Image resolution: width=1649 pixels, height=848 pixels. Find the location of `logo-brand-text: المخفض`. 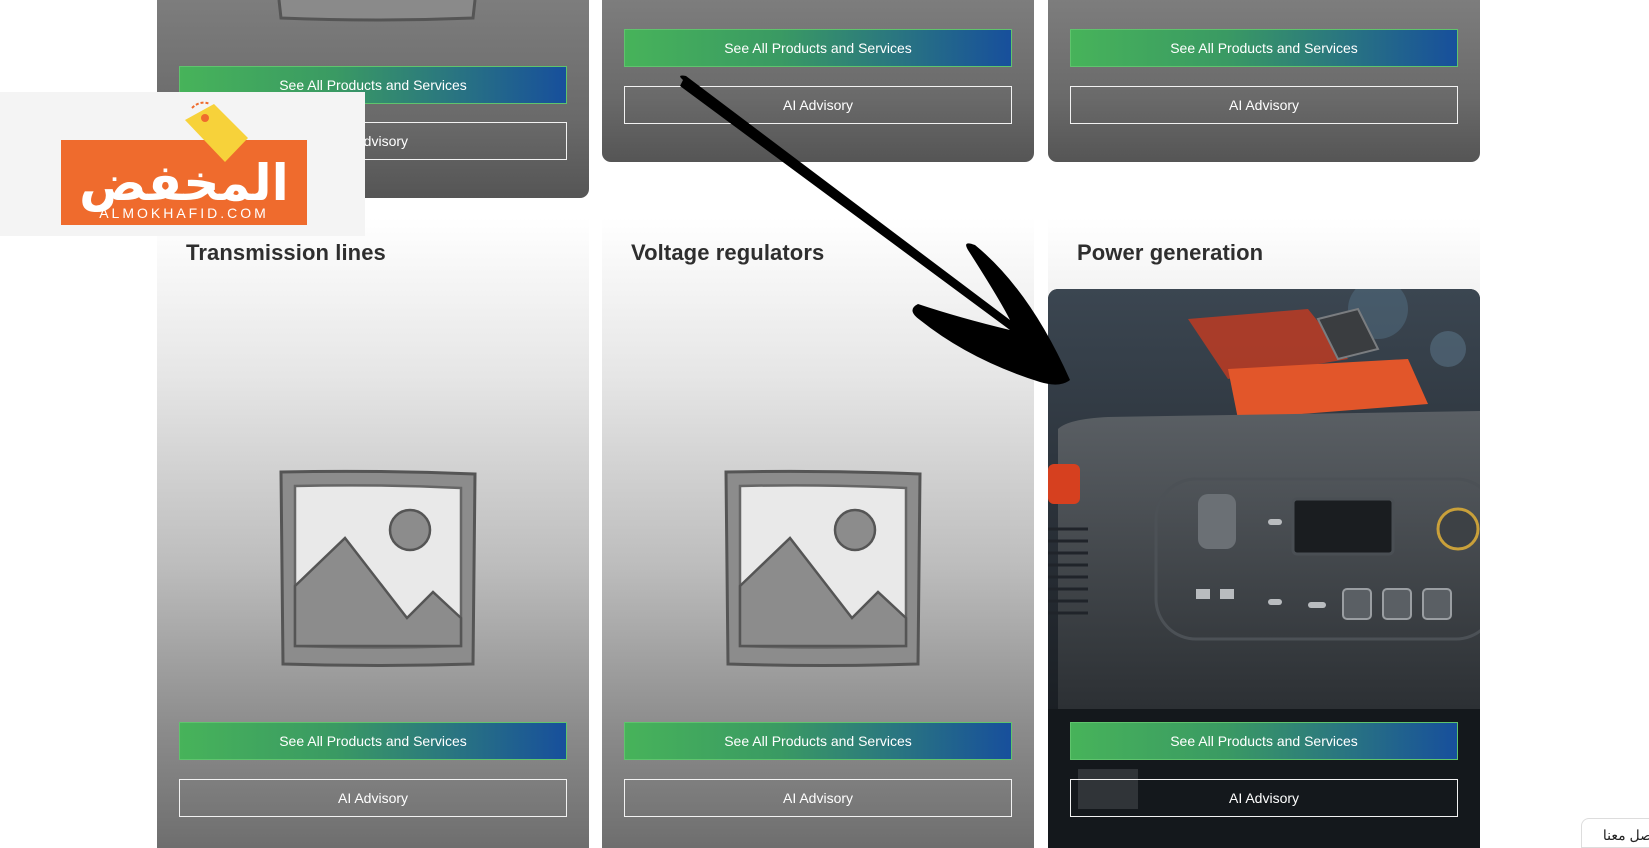

logo-brand-text: المخفض is located at coordinates (184, 183).